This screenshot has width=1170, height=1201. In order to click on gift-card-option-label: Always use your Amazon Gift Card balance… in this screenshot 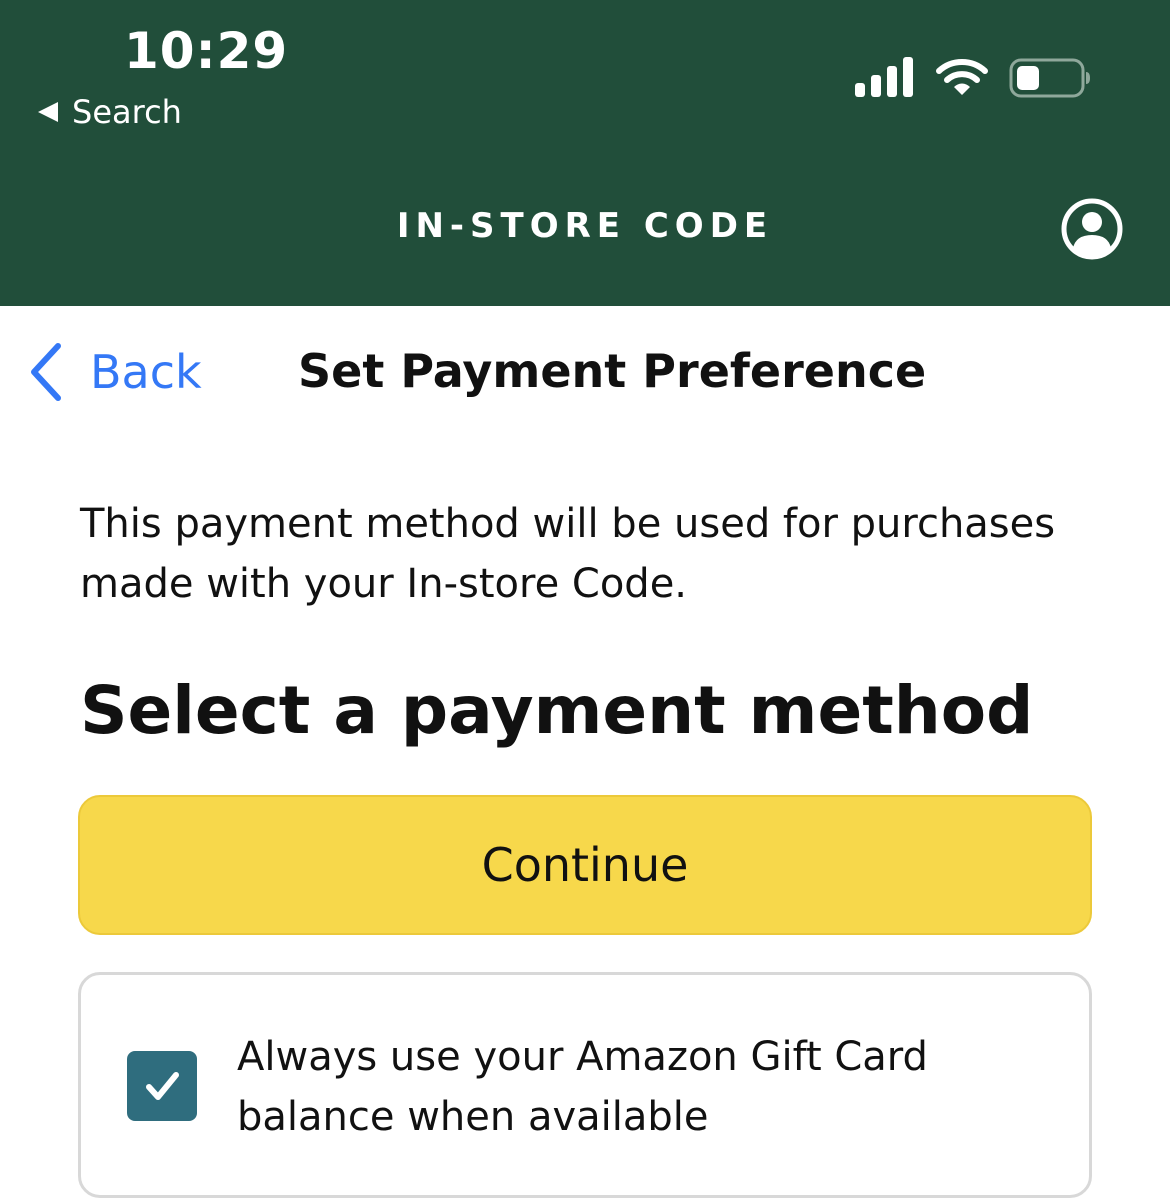, I will do `click(582, 1087)`.